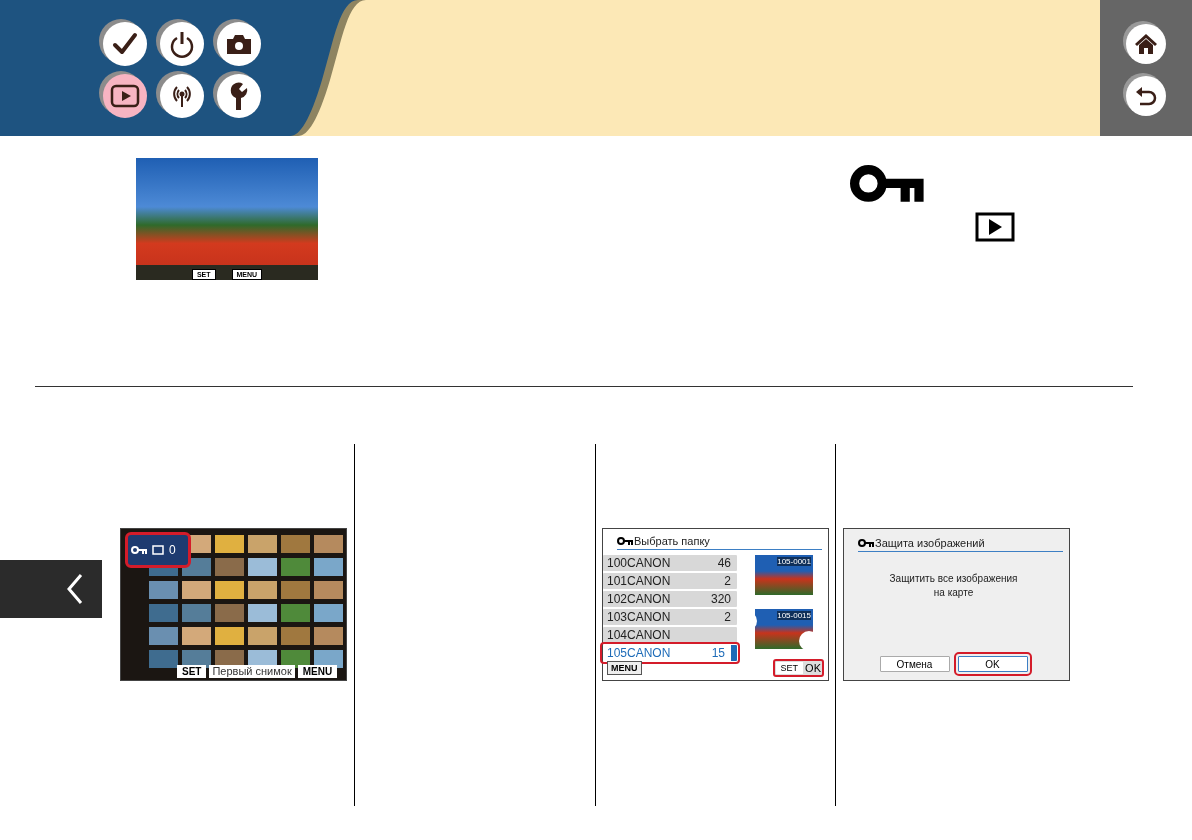  I want to click on wrench-icon, so click(239, 96).